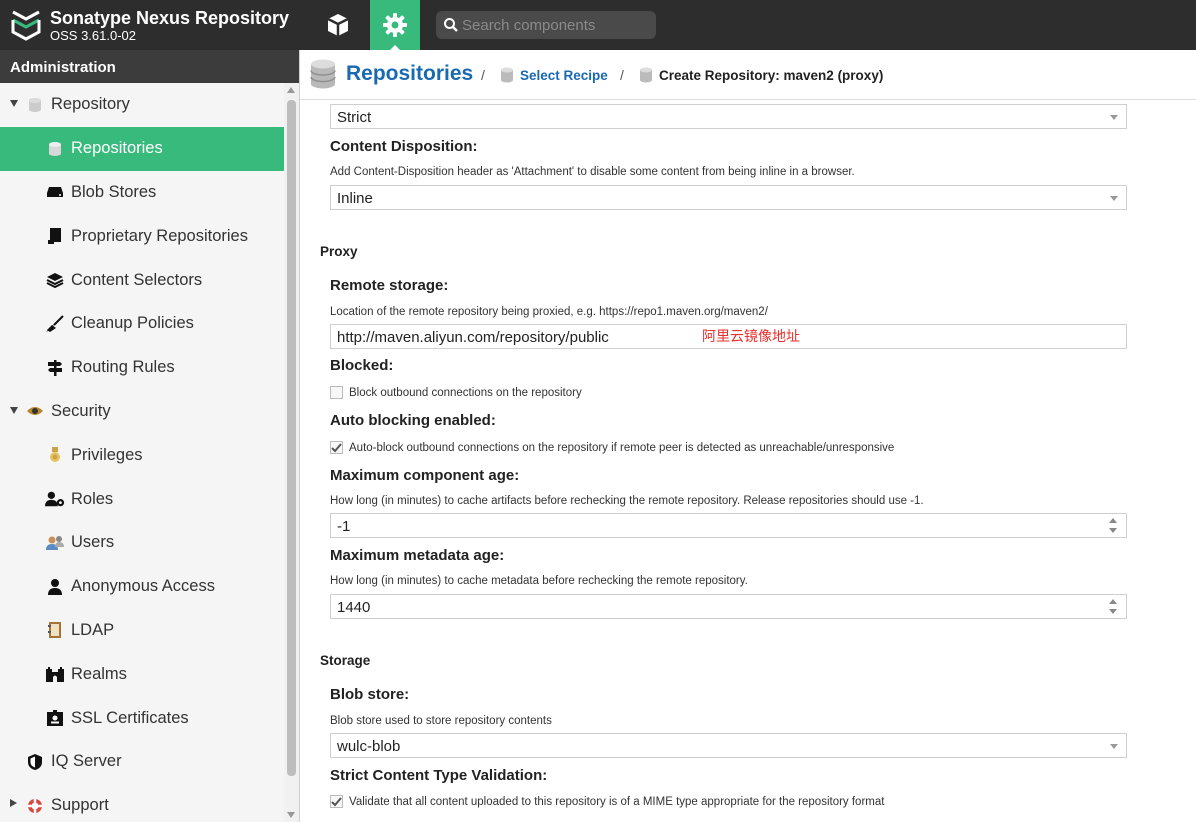 The image size is (1196, 822). Describe the element at coordinates (389, 285) in the screenshot. I see `remote-storage-title: Remote storage:` at that location.